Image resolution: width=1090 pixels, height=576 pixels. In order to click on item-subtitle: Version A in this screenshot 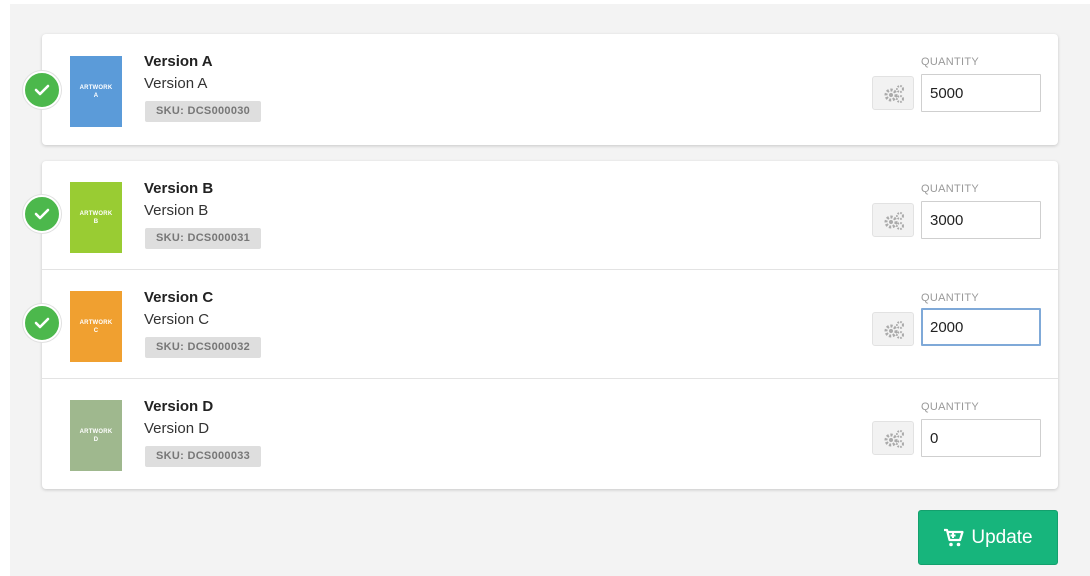, I will do `click(176, 83)`.